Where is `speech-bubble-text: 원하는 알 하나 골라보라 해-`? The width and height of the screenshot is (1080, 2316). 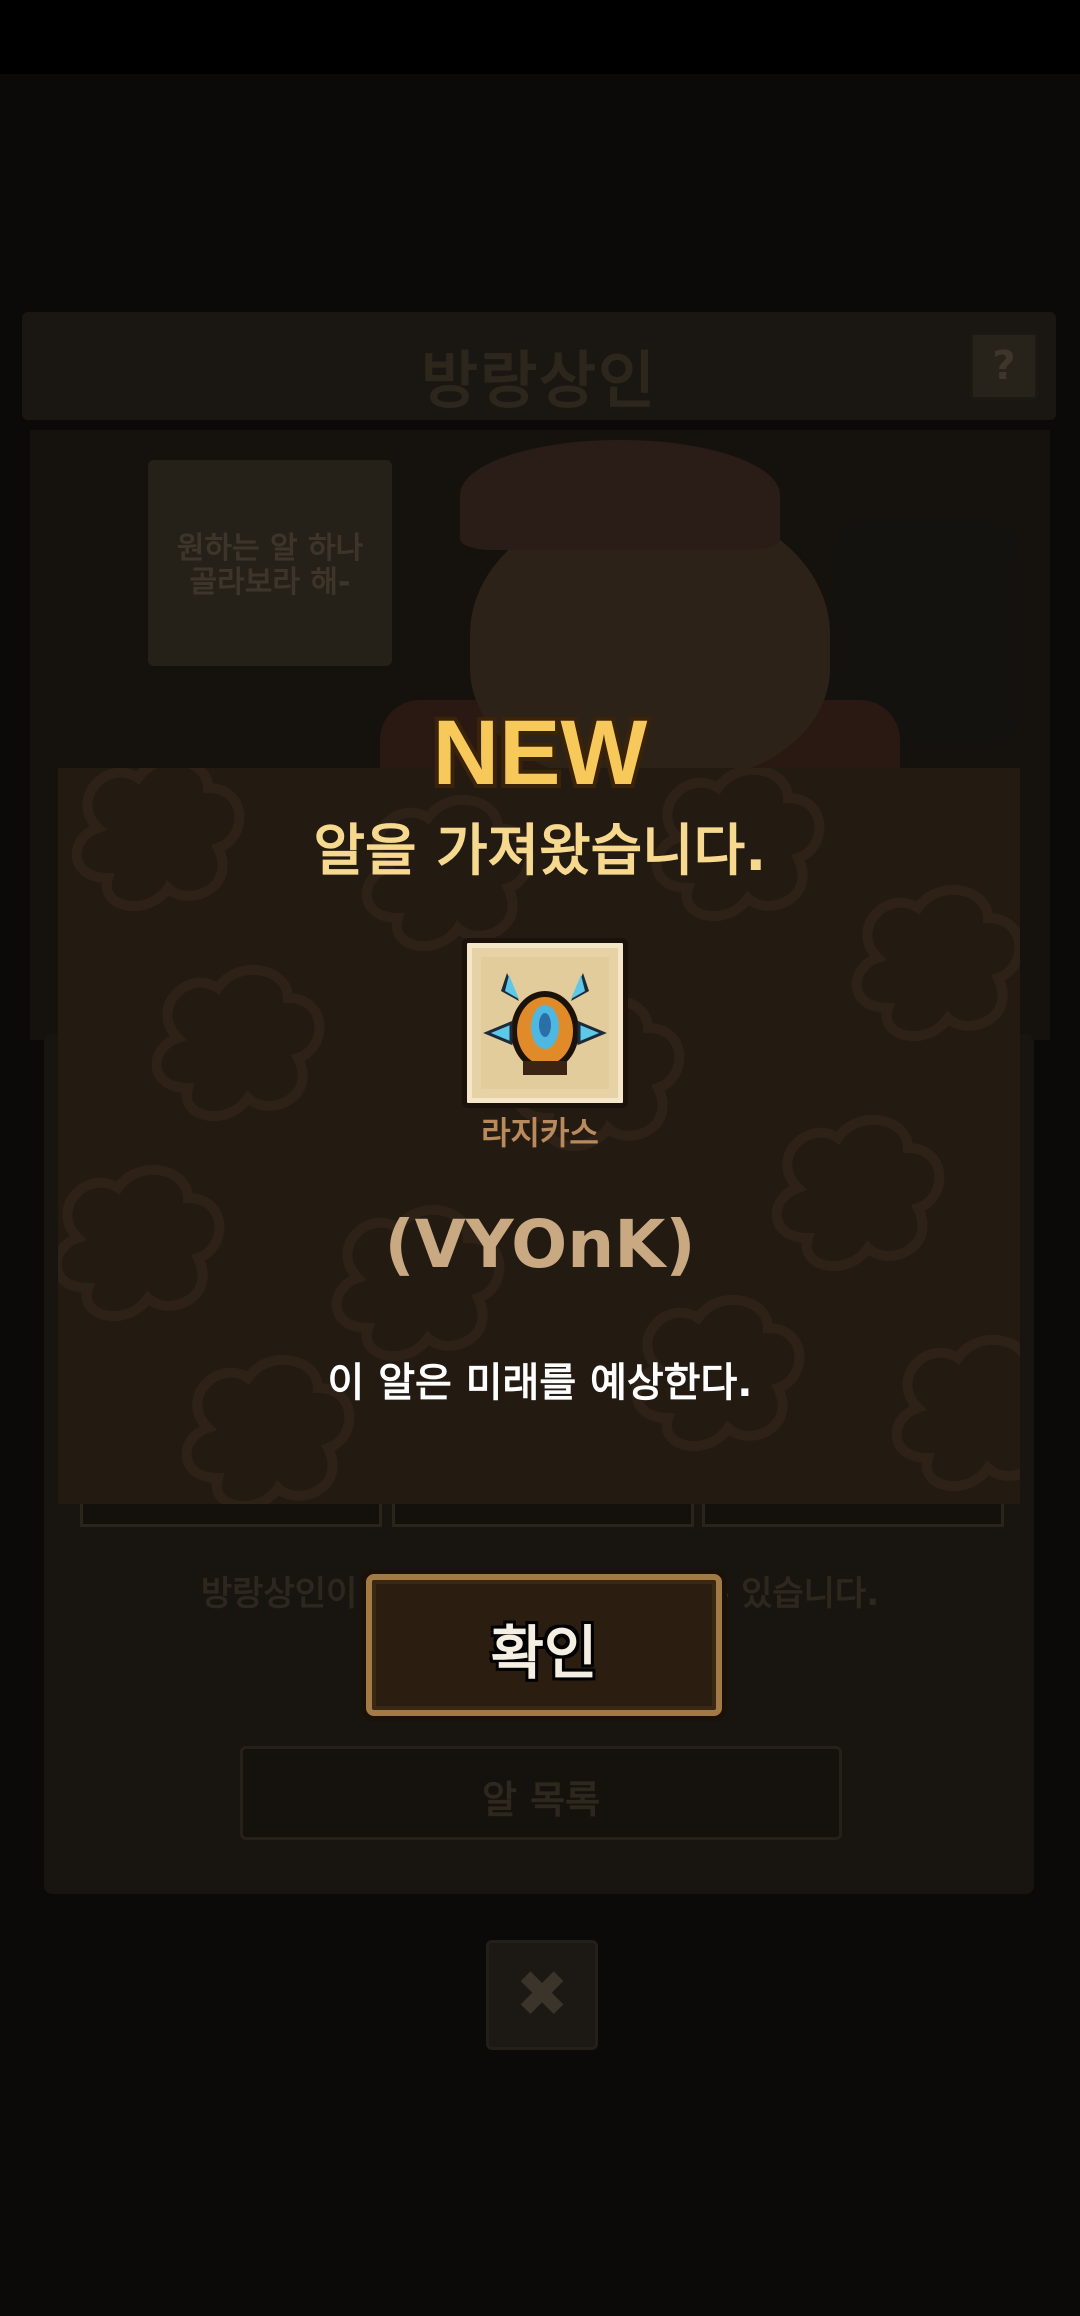 speech-bubble-text: 원하는 알 하나 골라보라 해- is located at coordinates (270, 565).